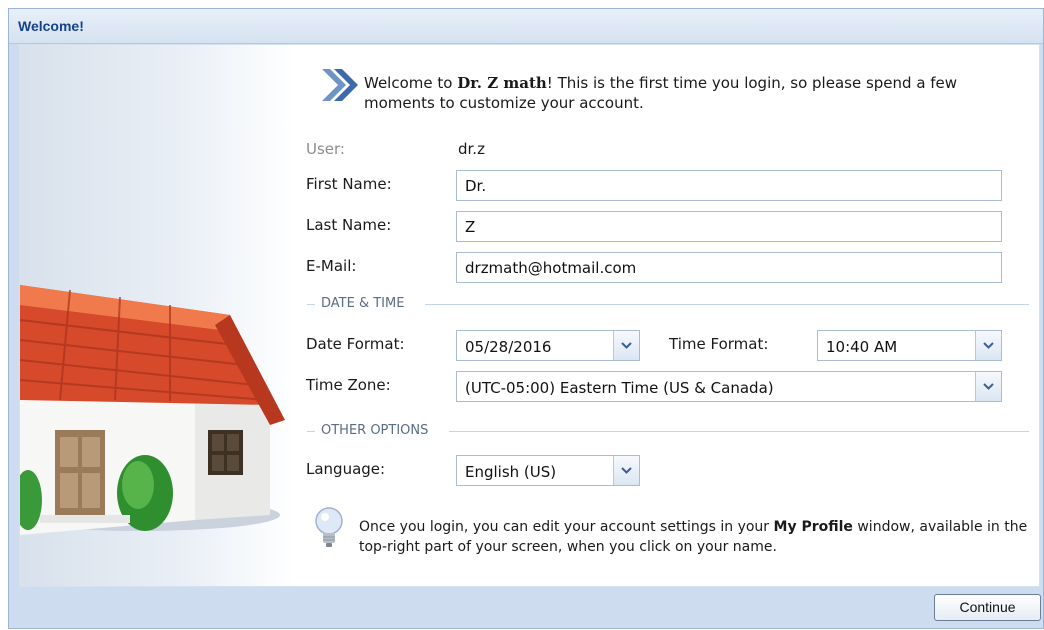 Image resolution: width=1044 pixels, height=630 pixels. What do you see at coordinates (909, 345) in the screenshot?
I see `time-format-select: 10:40 AM` at bounding box center [909, 345].